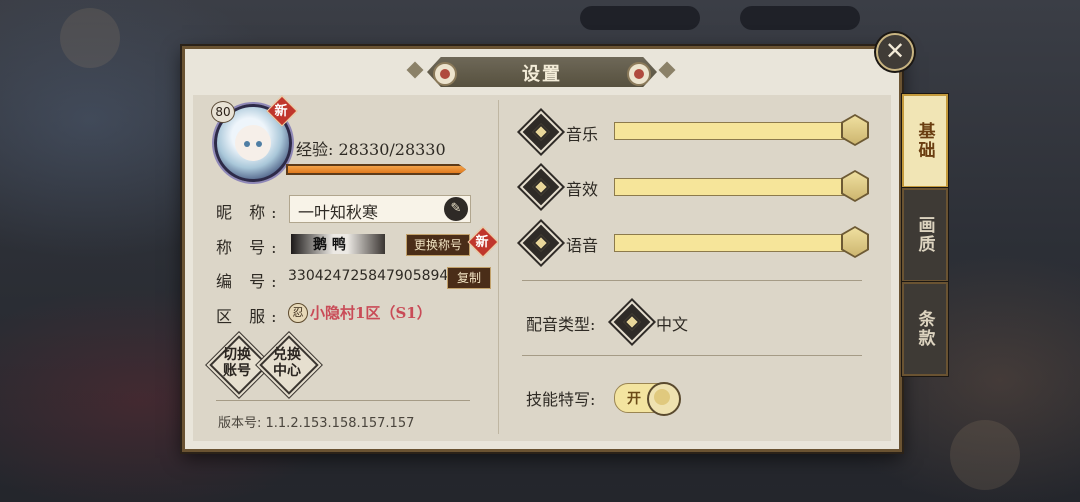 This screenshot has width=1080, height=502. Describe the element at coordinates (237, 363) in the screenshot. I see `switch-account-label: 切换 账号` at that location.